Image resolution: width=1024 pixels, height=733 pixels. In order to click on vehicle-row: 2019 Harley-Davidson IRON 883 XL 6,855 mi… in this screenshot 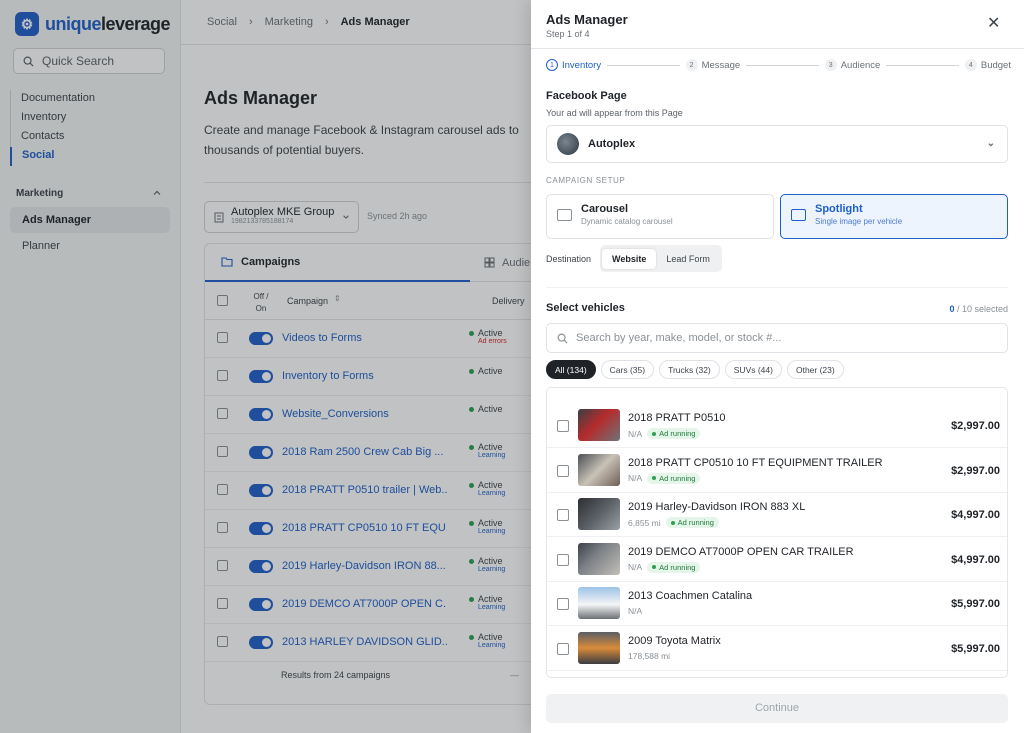, I will do `click(777, 515)`.